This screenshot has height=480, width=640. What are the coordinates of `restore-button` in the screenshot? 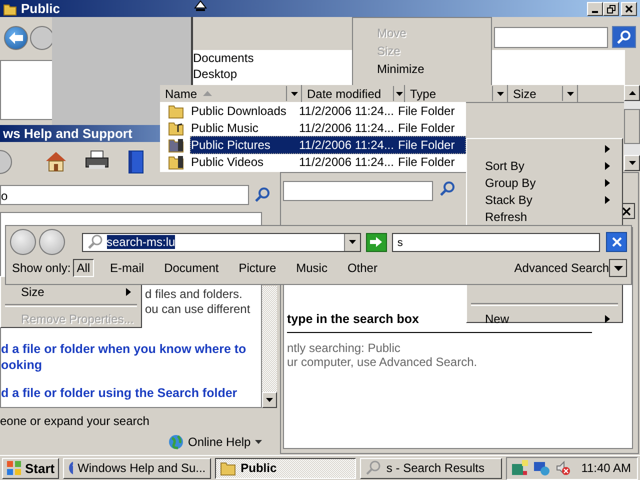 It's located at (611, 9).